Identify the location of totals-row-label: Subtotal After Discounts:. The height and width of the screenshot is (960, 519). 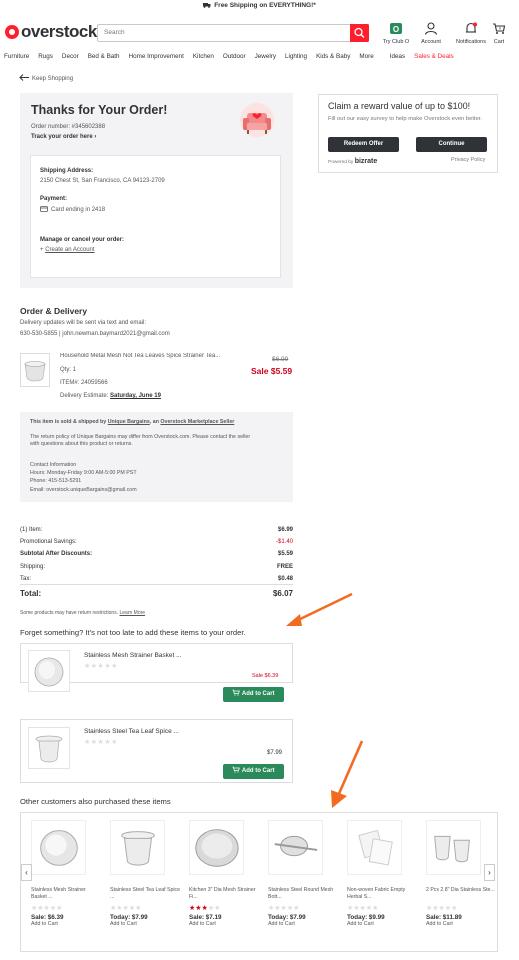
(56, 554).